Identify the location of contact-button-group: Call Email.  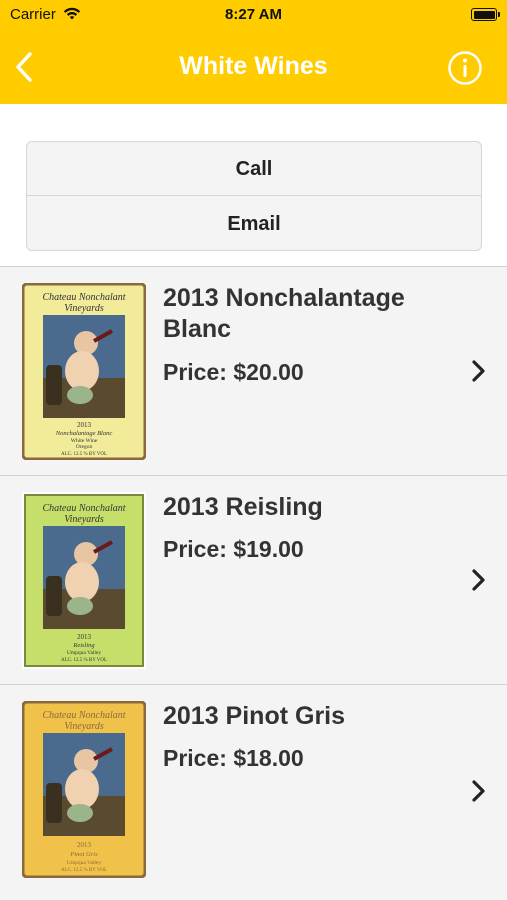
(254, 196).